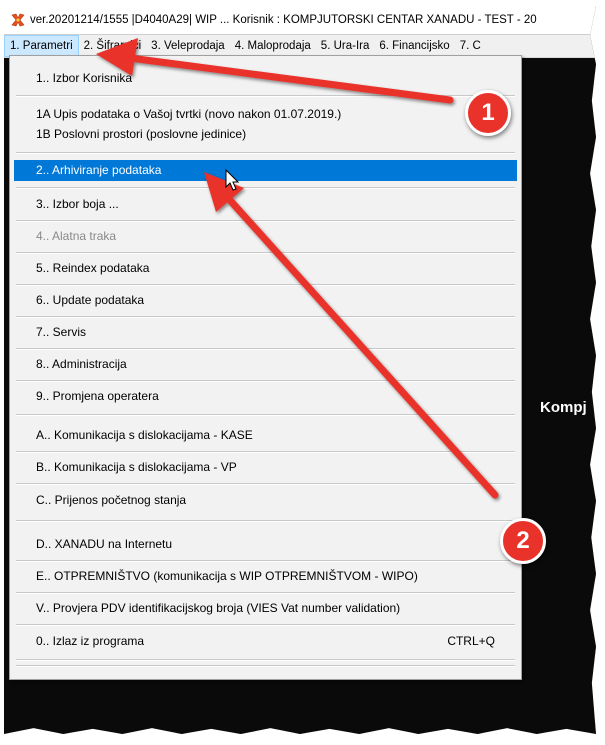 The image size is (605, 745). I want to click on annotation-badge-1: 1, so click(488, 113).